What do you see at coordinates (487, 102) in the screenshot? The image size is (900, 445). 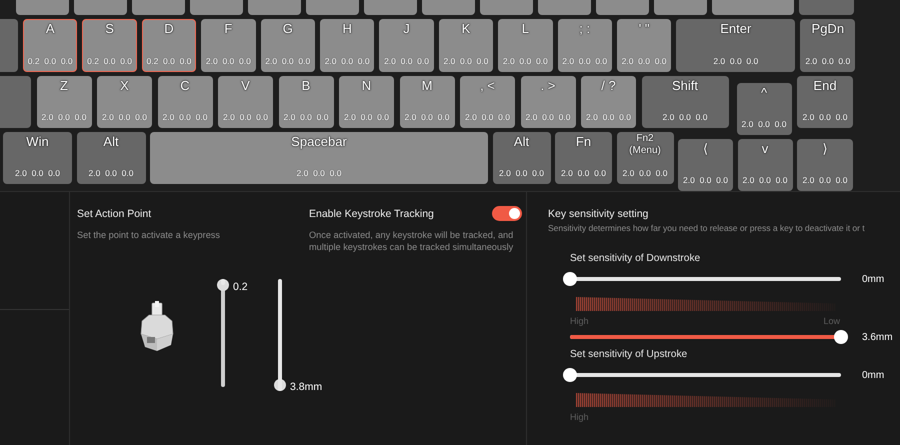 I see `keyboard-key: , < 2.0 0.0 0.0` at bounding box center [487, 102].